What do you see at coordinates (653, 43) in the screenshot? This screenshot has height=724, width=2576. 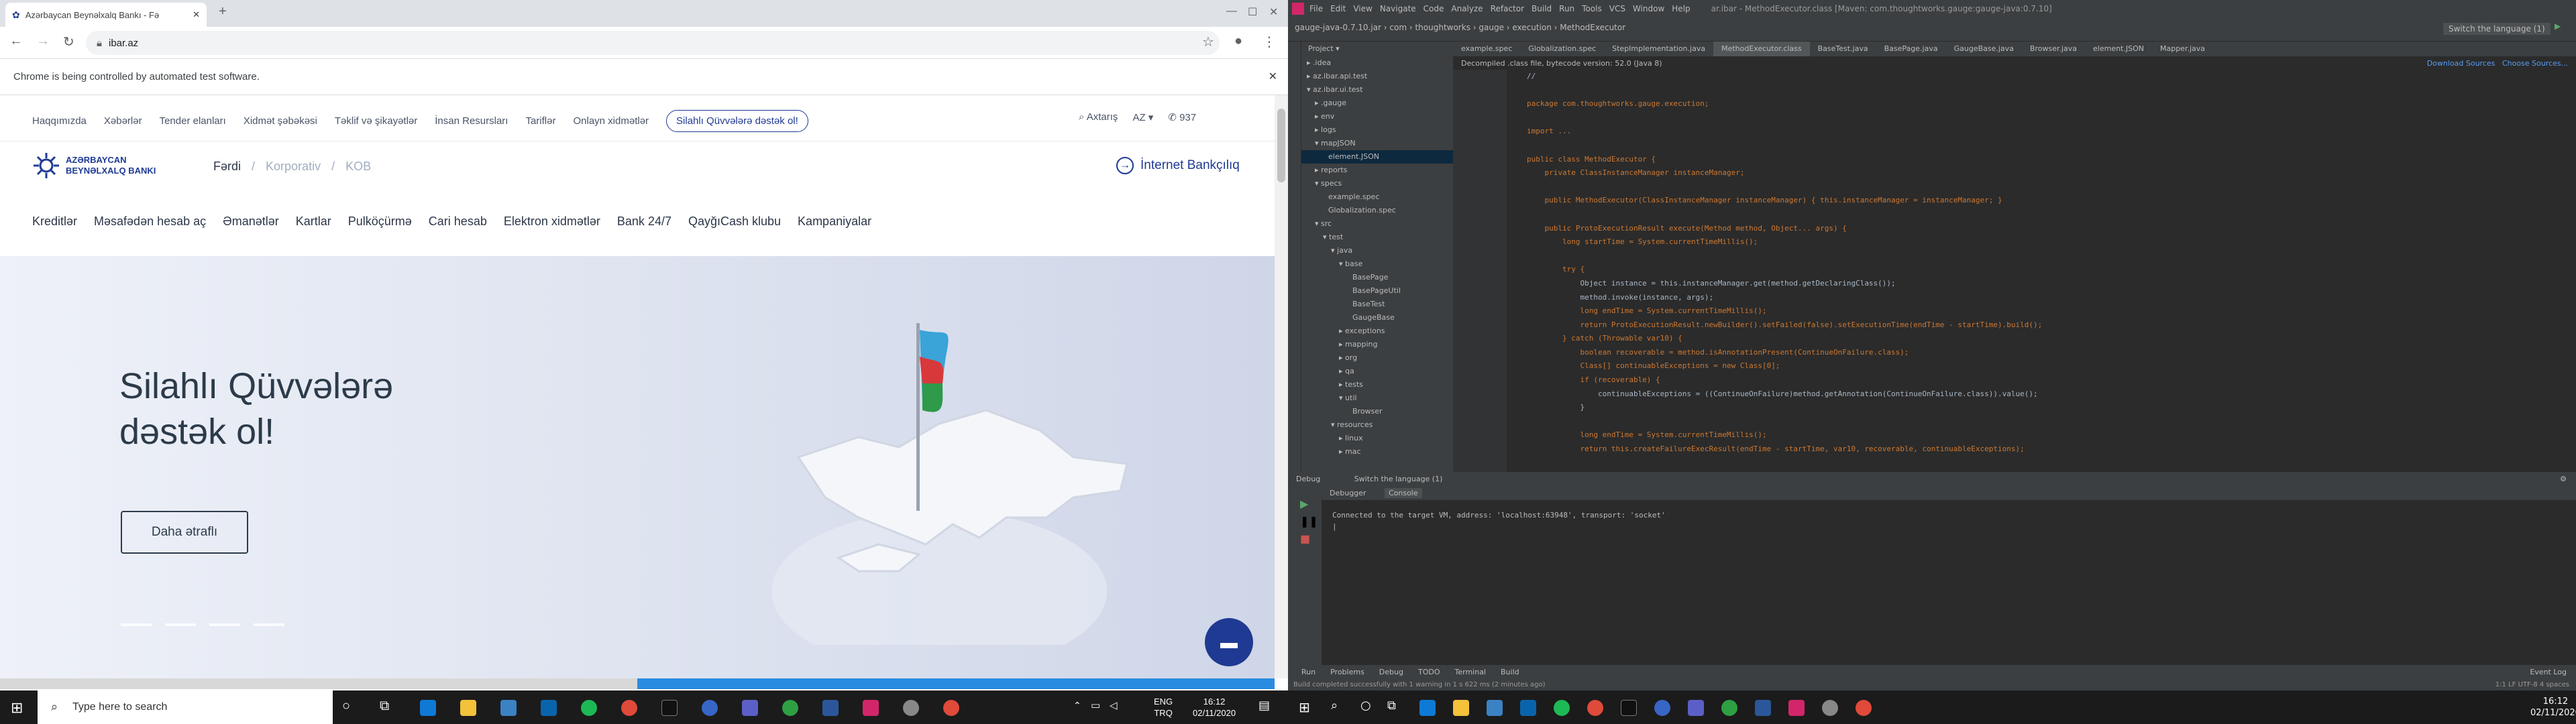 I see `address-bar: 🔒︎ ibar.az` at bounding box center [653, 43].